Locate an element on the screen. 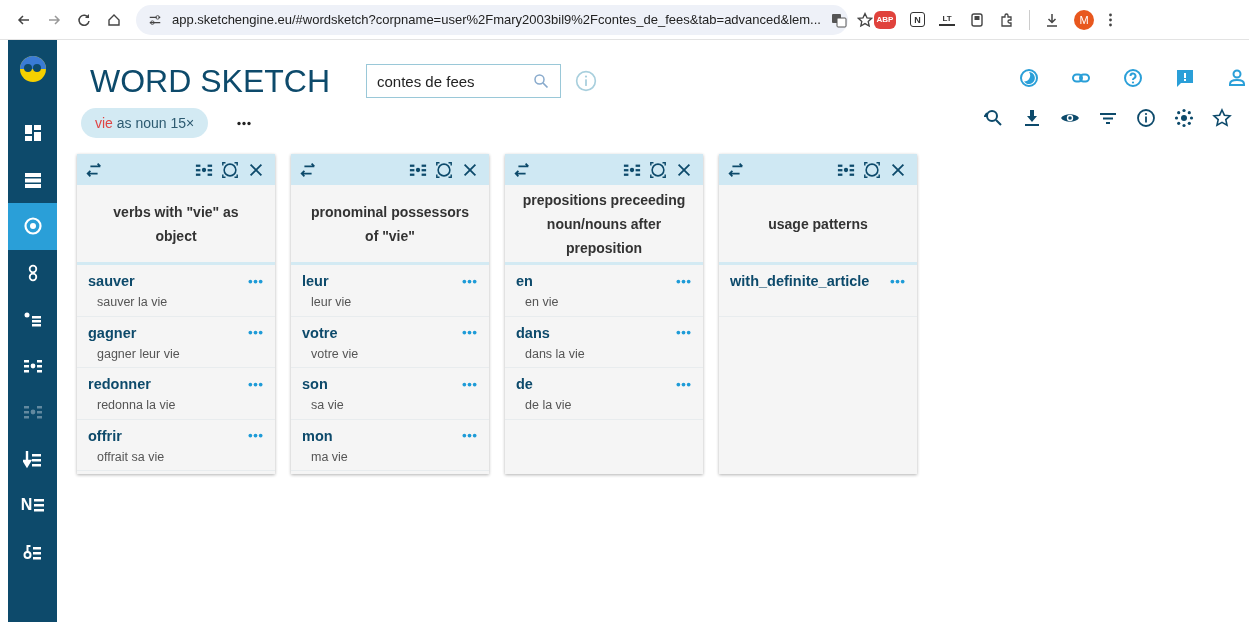 The width and height of the screenshot is (1249, 622). example-text: en vie is located at coordinates (542, 302).